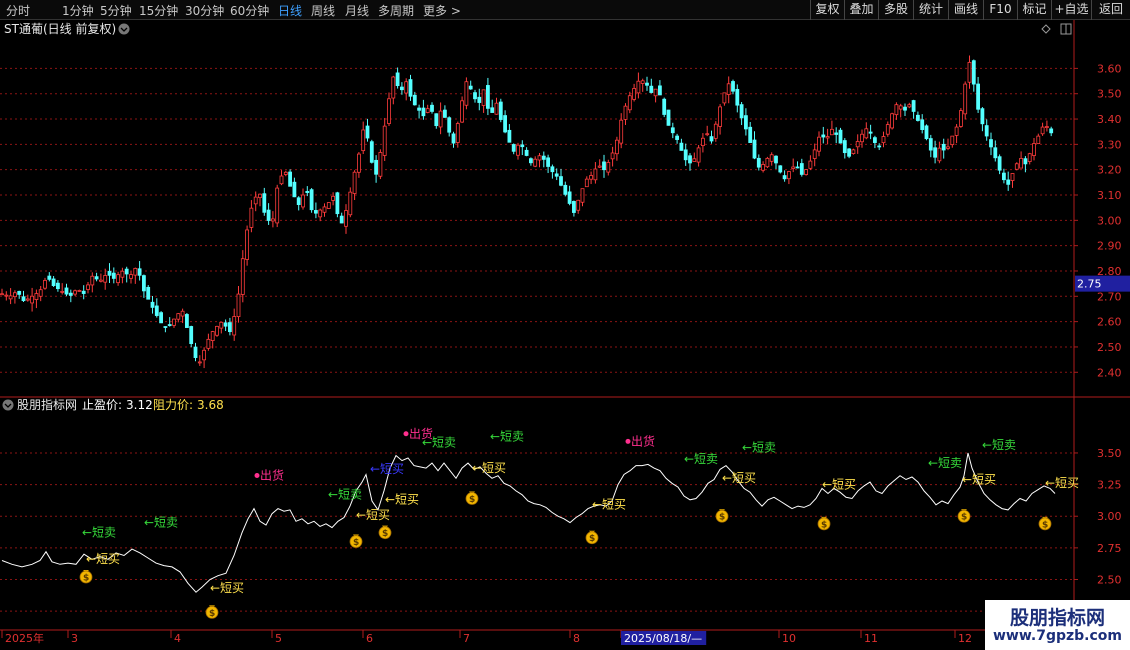 The image size is (1130, 650). I want to click on tool-button-multistock: 多股, so click(895, 10).